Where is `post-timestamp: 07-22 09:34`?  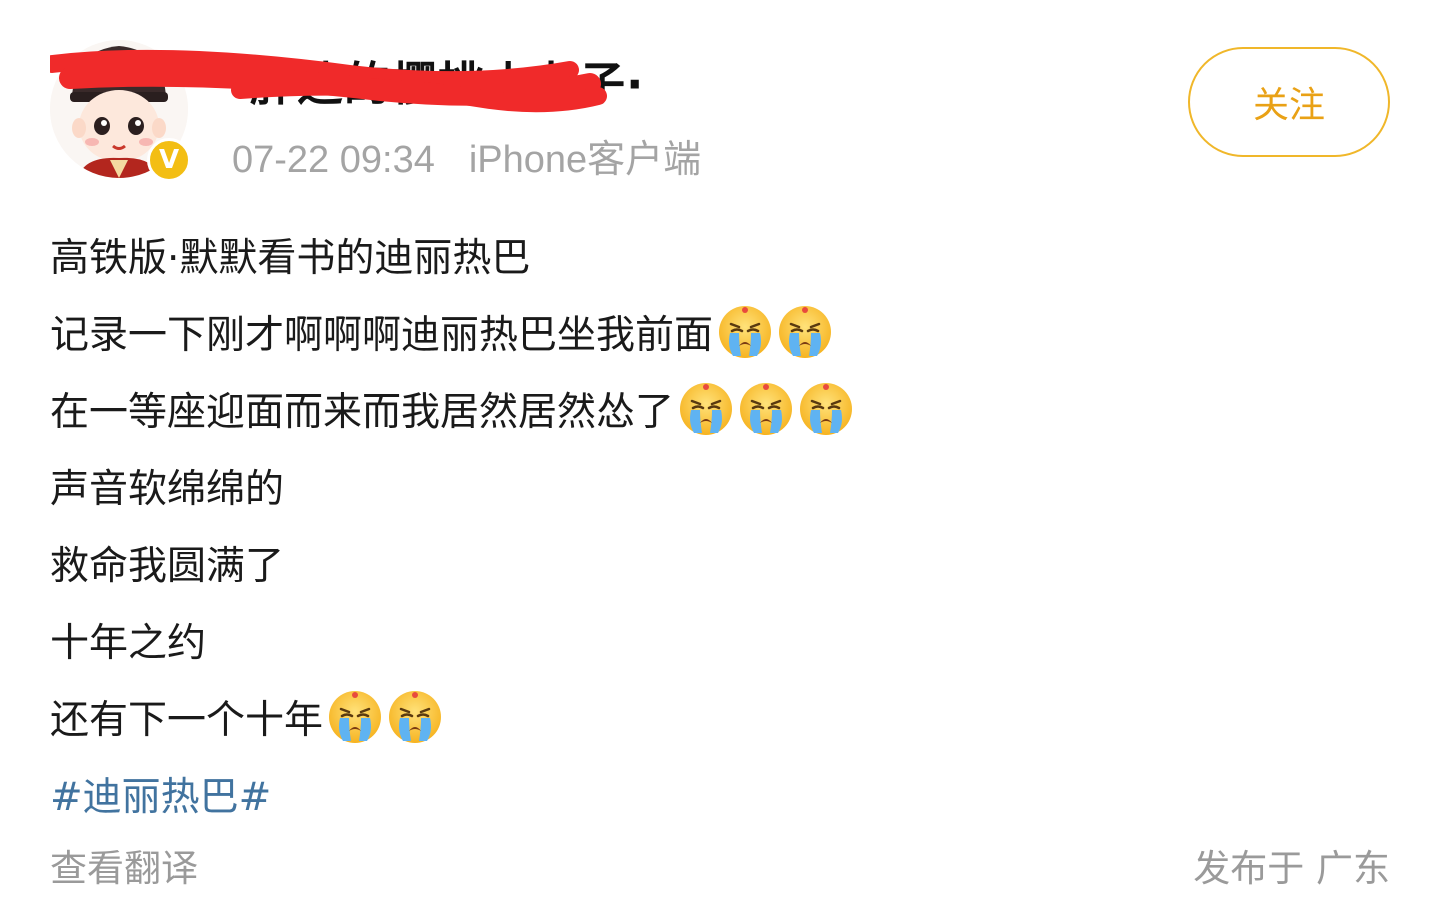
post-timestamp: 07-22 09:34 is located at coordinates (333, 160).